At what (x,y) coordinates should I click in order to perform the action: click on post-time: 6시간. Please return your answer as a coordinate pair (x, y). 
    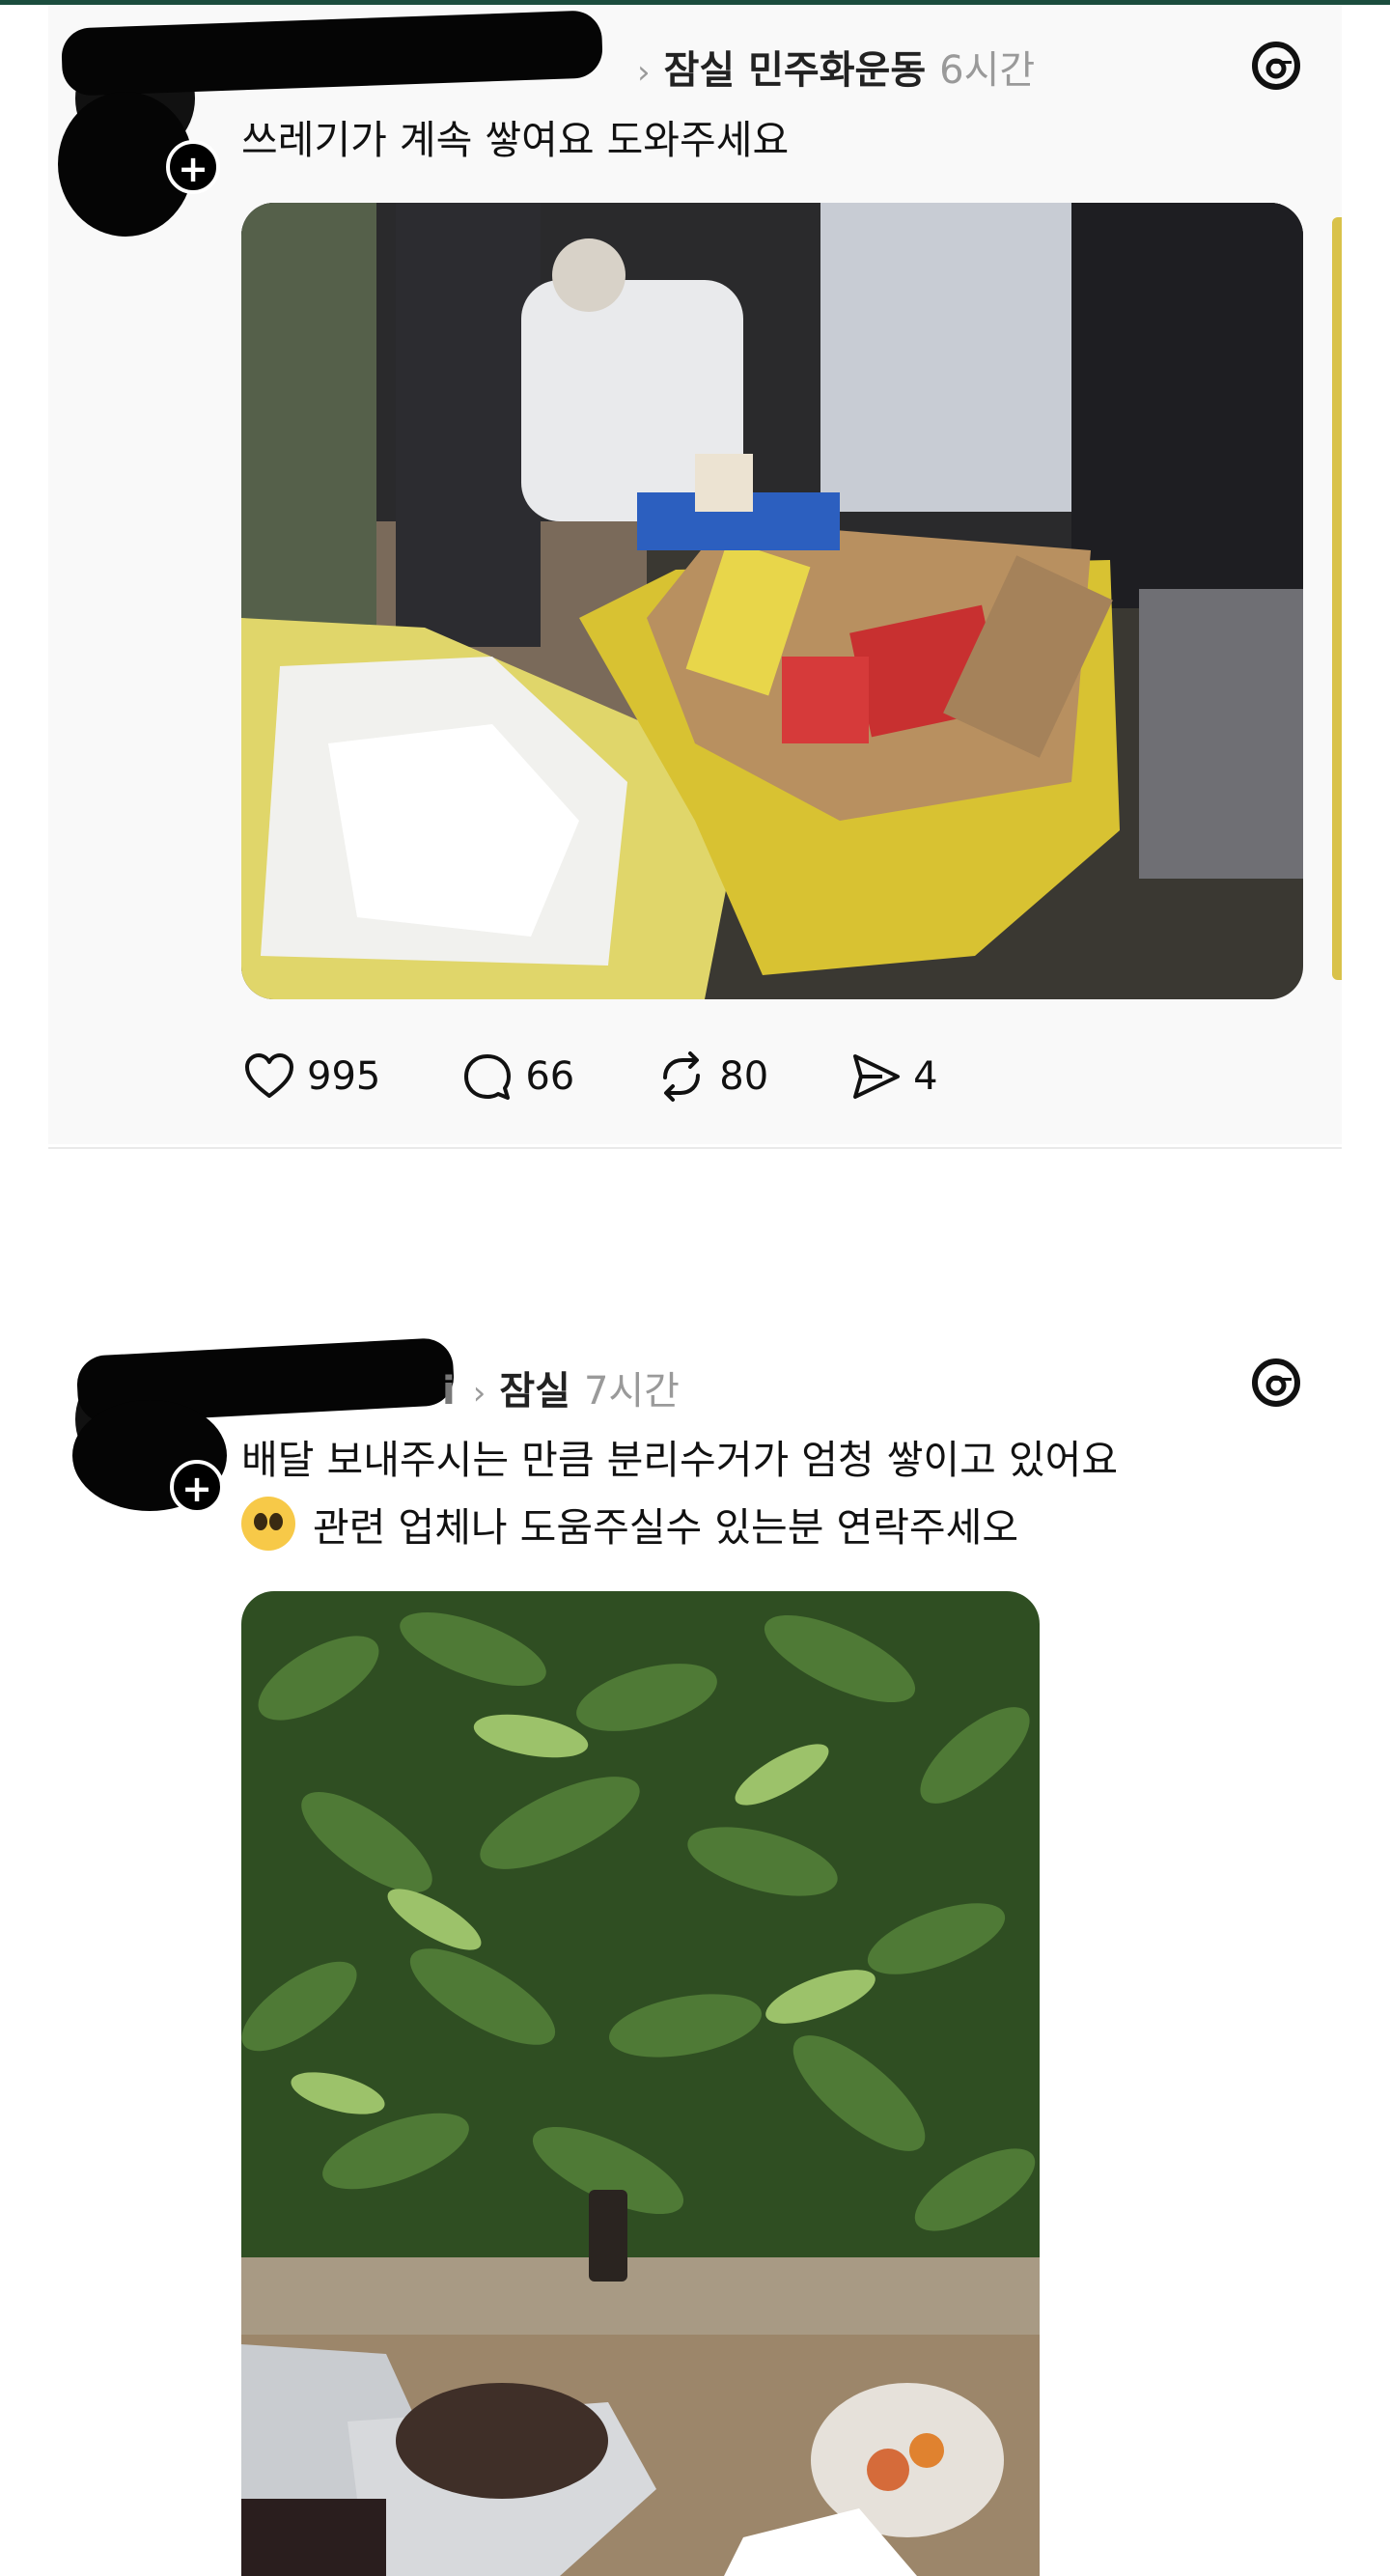
    Looking at the image, I should click on (987, 71).